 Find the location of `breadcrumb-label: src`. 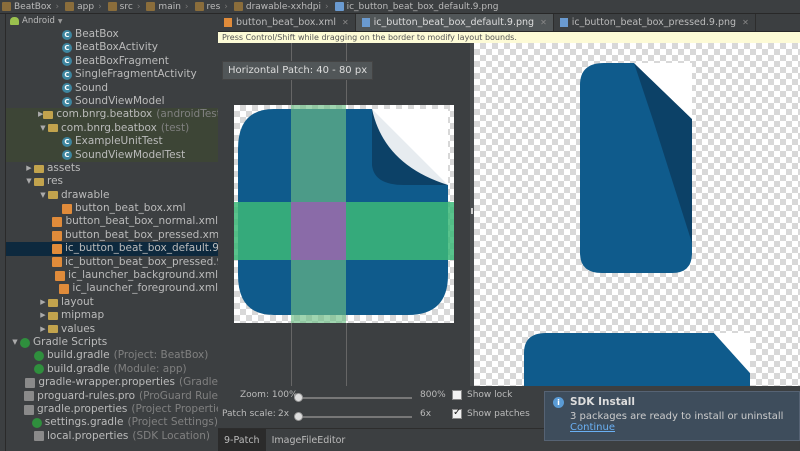

breadcrumb-label: src is located at coordinates (126, 6).